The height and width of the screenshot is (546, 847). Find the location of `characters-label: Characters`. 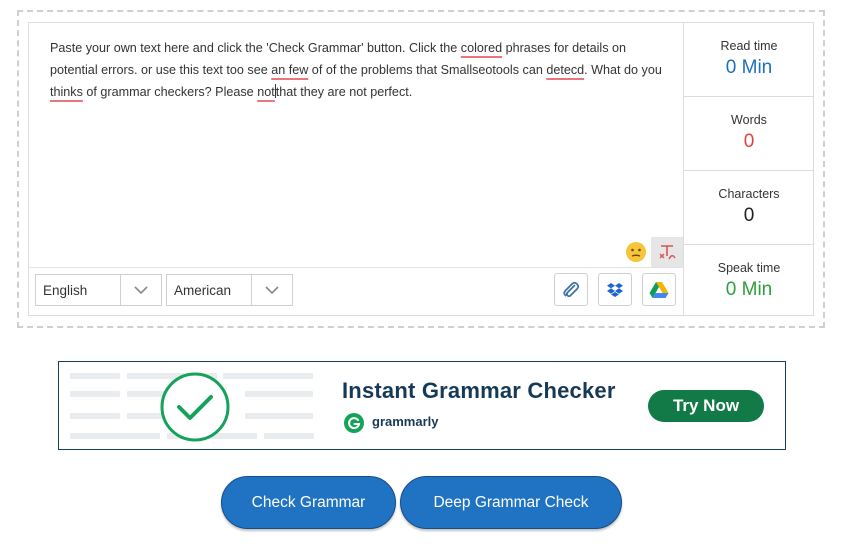

characters-label: Characters is located at coordinates (749, 194).